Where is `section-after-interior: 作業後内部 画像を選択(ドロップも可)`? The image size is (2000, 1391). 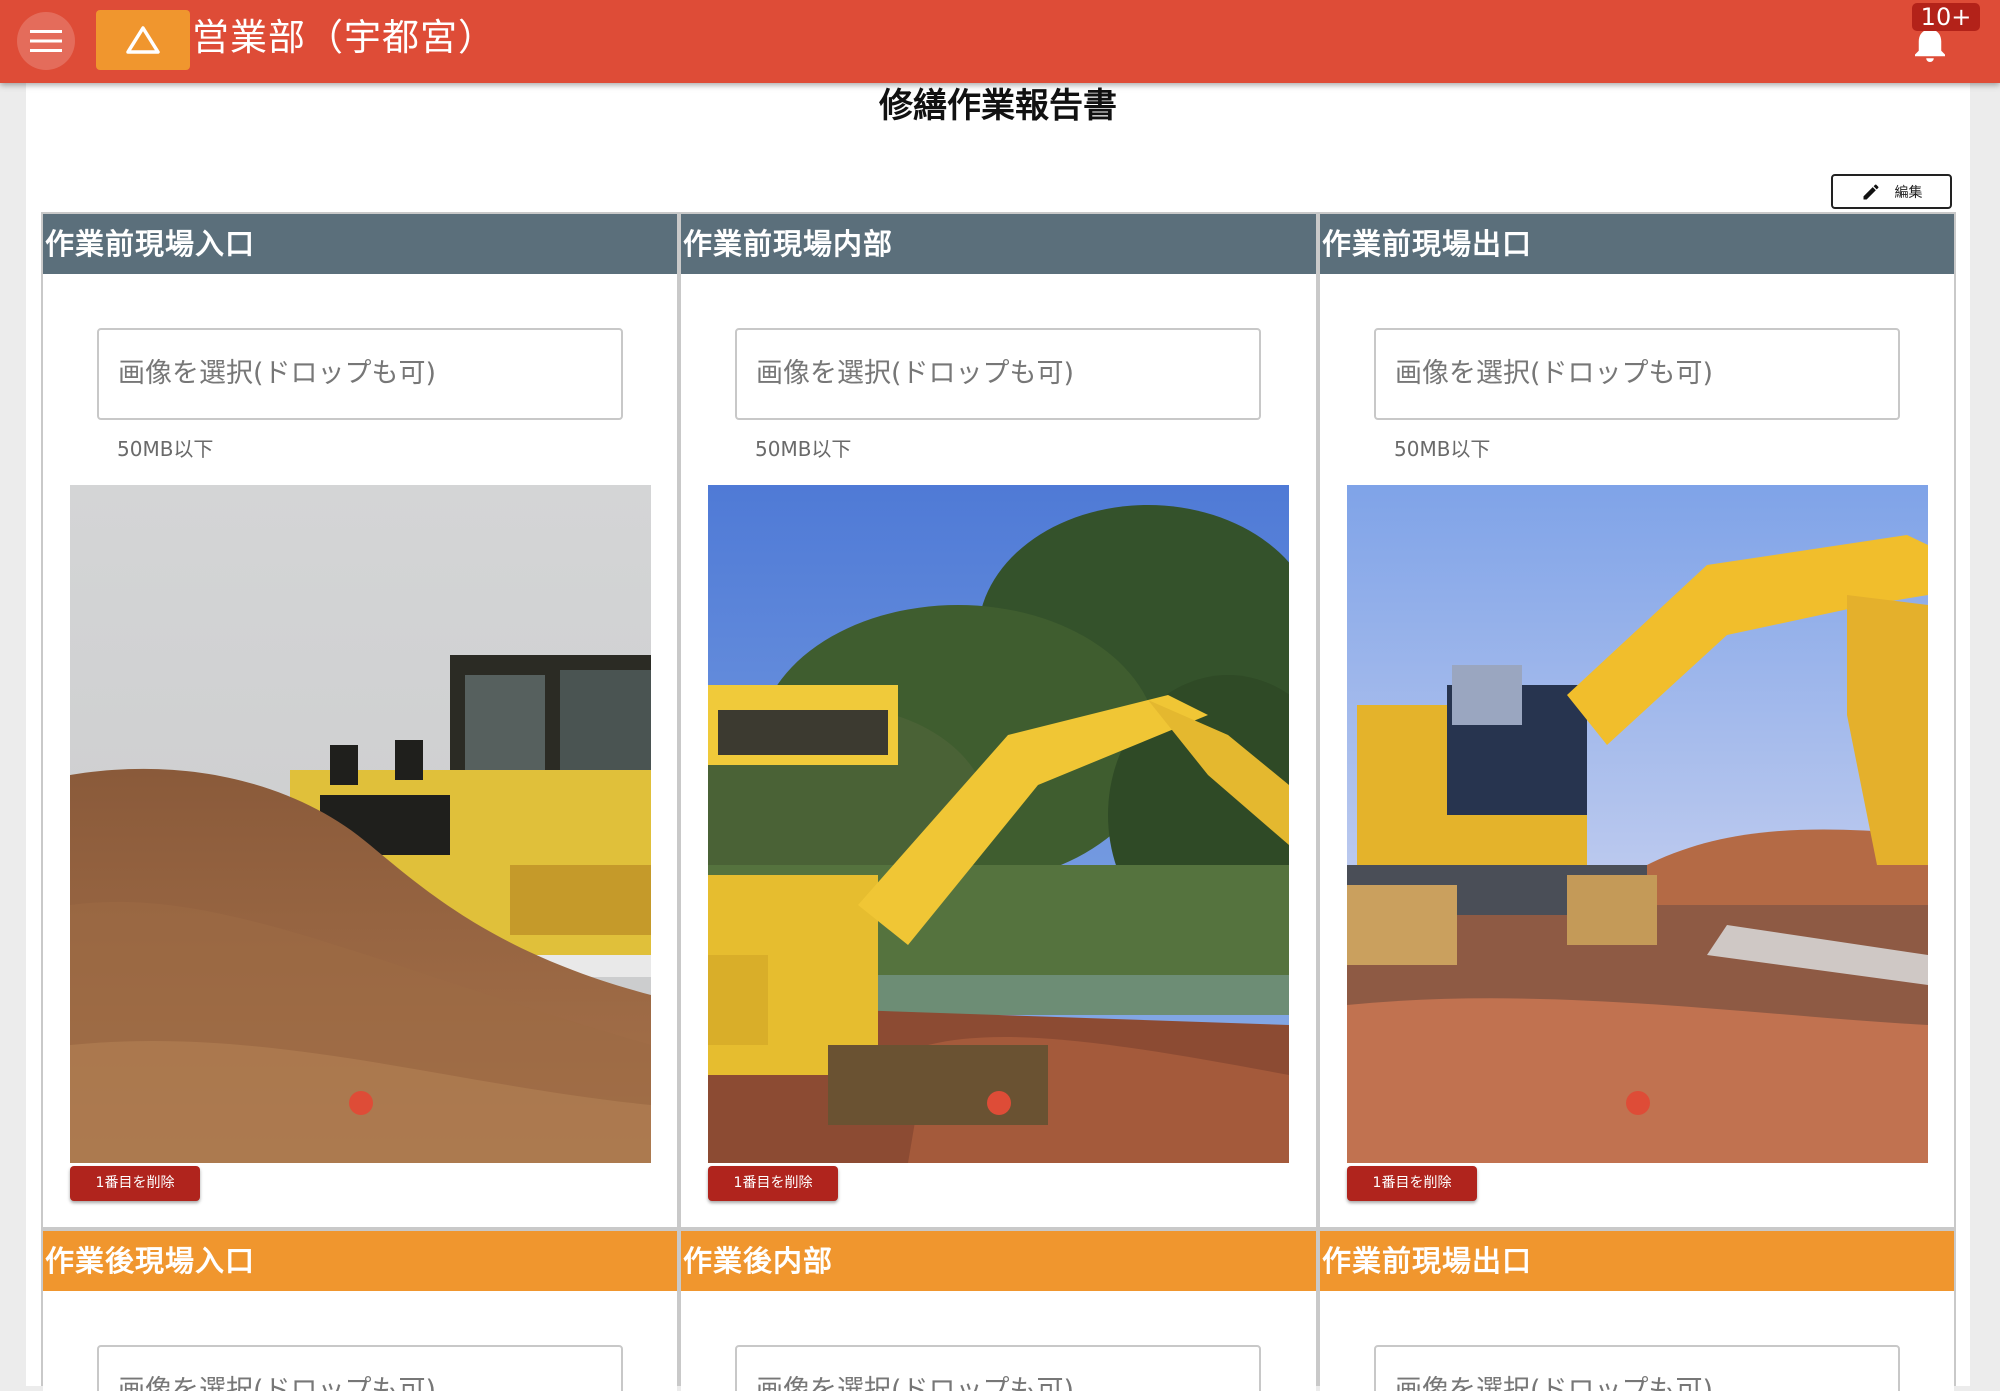 section-after-interior: 作業後内部 画像を選択(ドロップも可) is located at coordinates (998, 1311).